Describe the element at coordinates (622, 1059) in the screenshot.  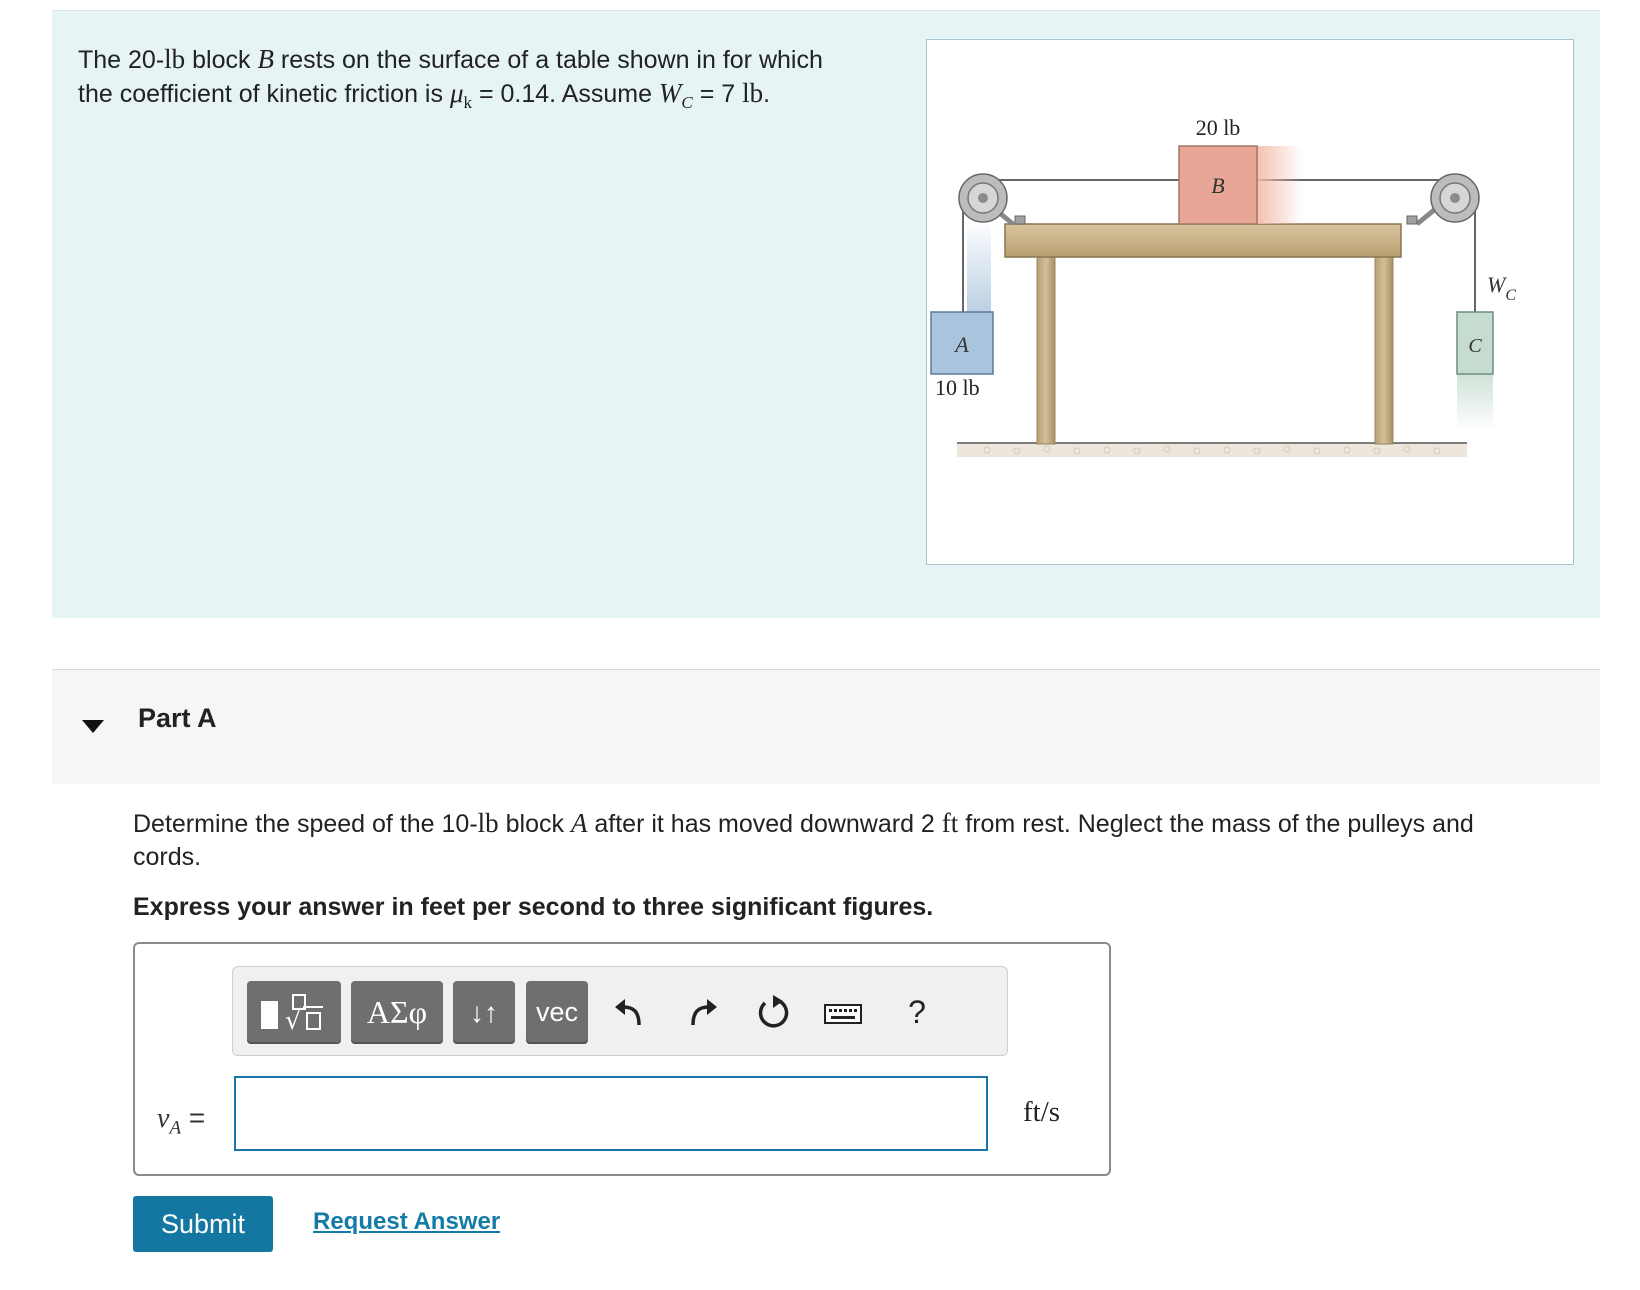
I see `answer-box: √ ΑΣφ ↓↑ vec ? vA = ft/s` at that location.